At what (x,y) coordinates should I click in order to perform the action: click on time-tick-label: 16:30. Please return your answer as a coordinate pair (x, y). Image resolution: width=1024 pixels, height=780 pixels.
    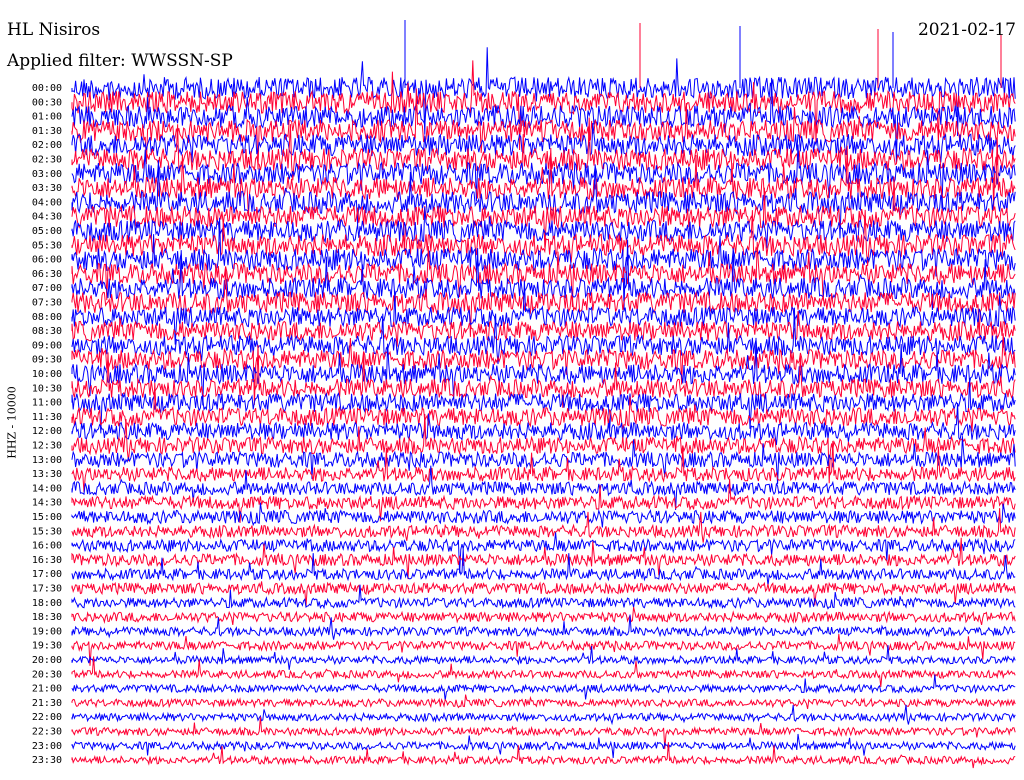
    Looking at the image, I should click on (47, 560).